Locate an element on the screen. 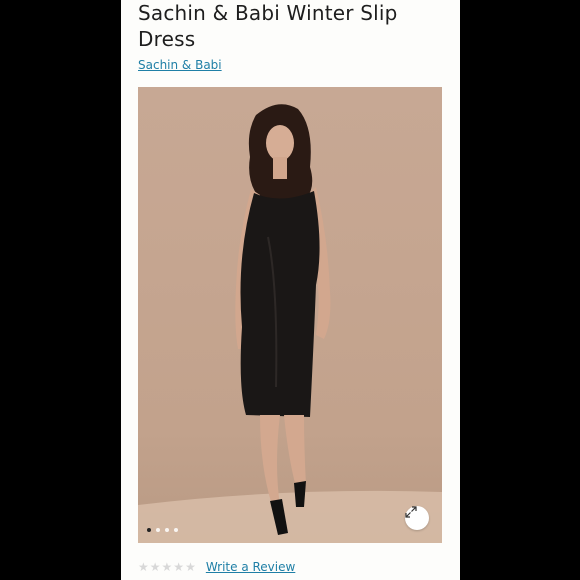 This screenshot has width=580, height=580. gallery-dots is located at coordinates (162, 530).